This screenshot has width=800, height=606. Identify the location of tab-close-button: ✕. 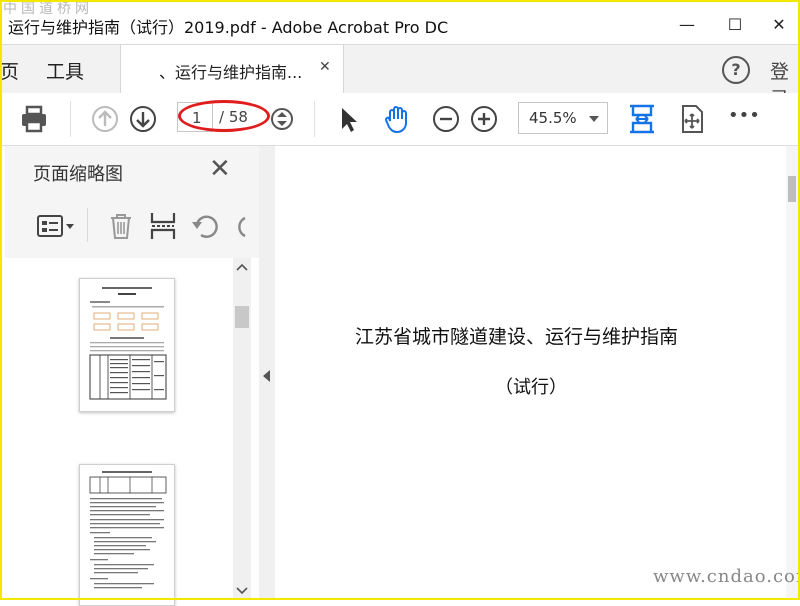
(325, 67).